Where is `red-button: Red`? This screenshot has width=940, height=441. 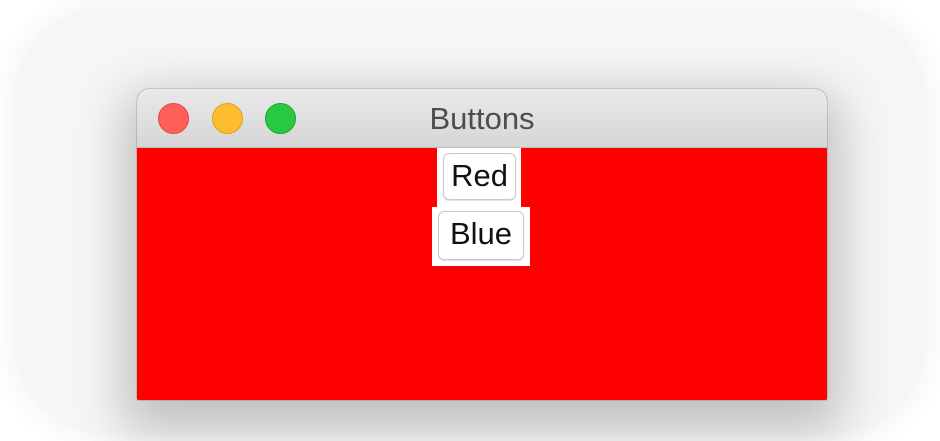 red-button: Red is located at coordinates (479, 176).